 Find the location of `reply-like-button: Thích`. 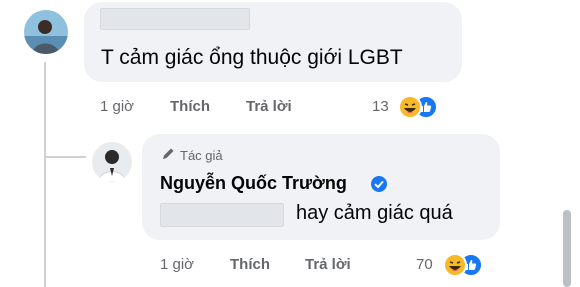

reply-like-button: Thích is located at coordinates (250, 264).